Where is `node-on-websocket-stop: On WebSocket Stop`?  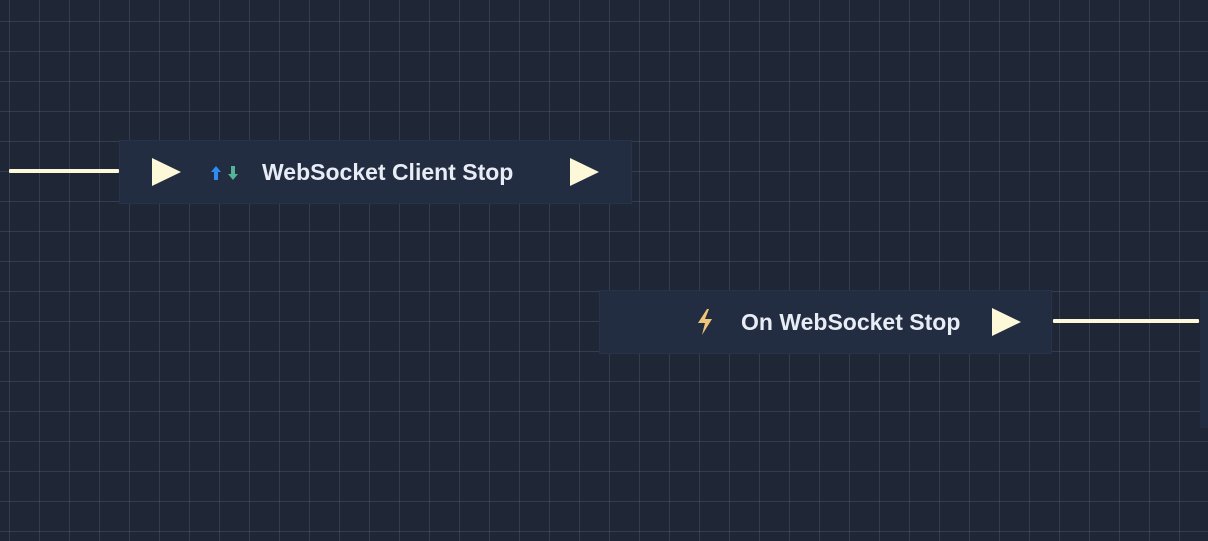
node-on-websocket-stop: On WebSocket Stop is located at coordinates (825, 322).